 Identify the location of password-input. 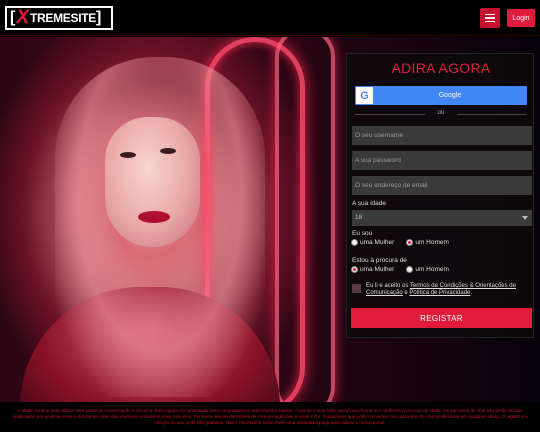
(442, 160).